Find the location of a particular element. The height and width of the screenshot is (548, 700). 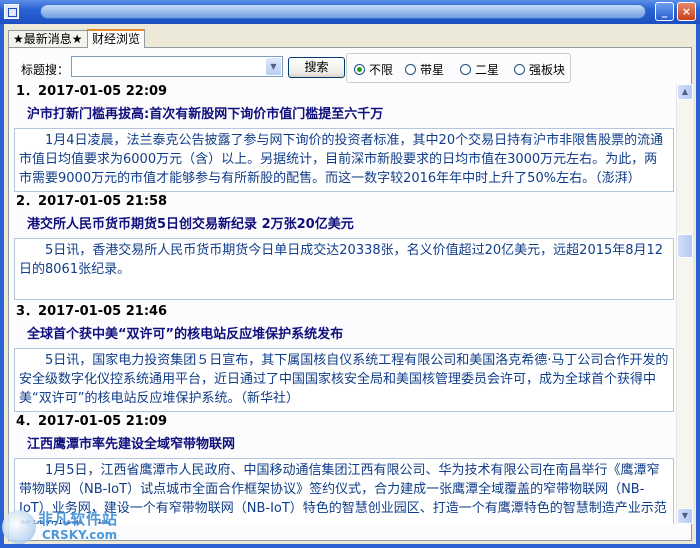

close-button: × is located at coordinates (686, 11).